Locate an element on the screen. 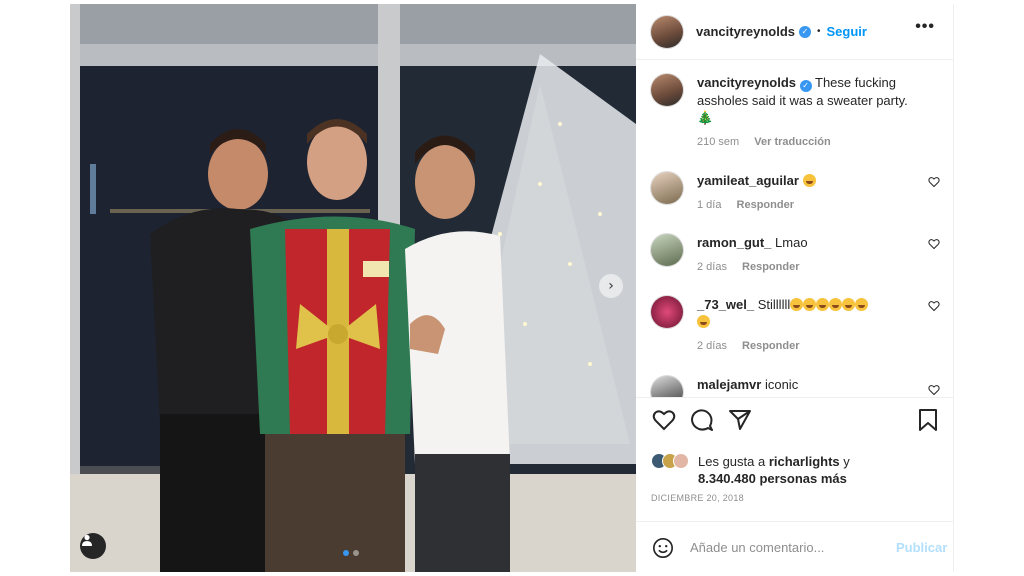 The height and width of the screenshot is (576, 1024). add-comment-bar: Publicar is located at coordinates (794, 547).